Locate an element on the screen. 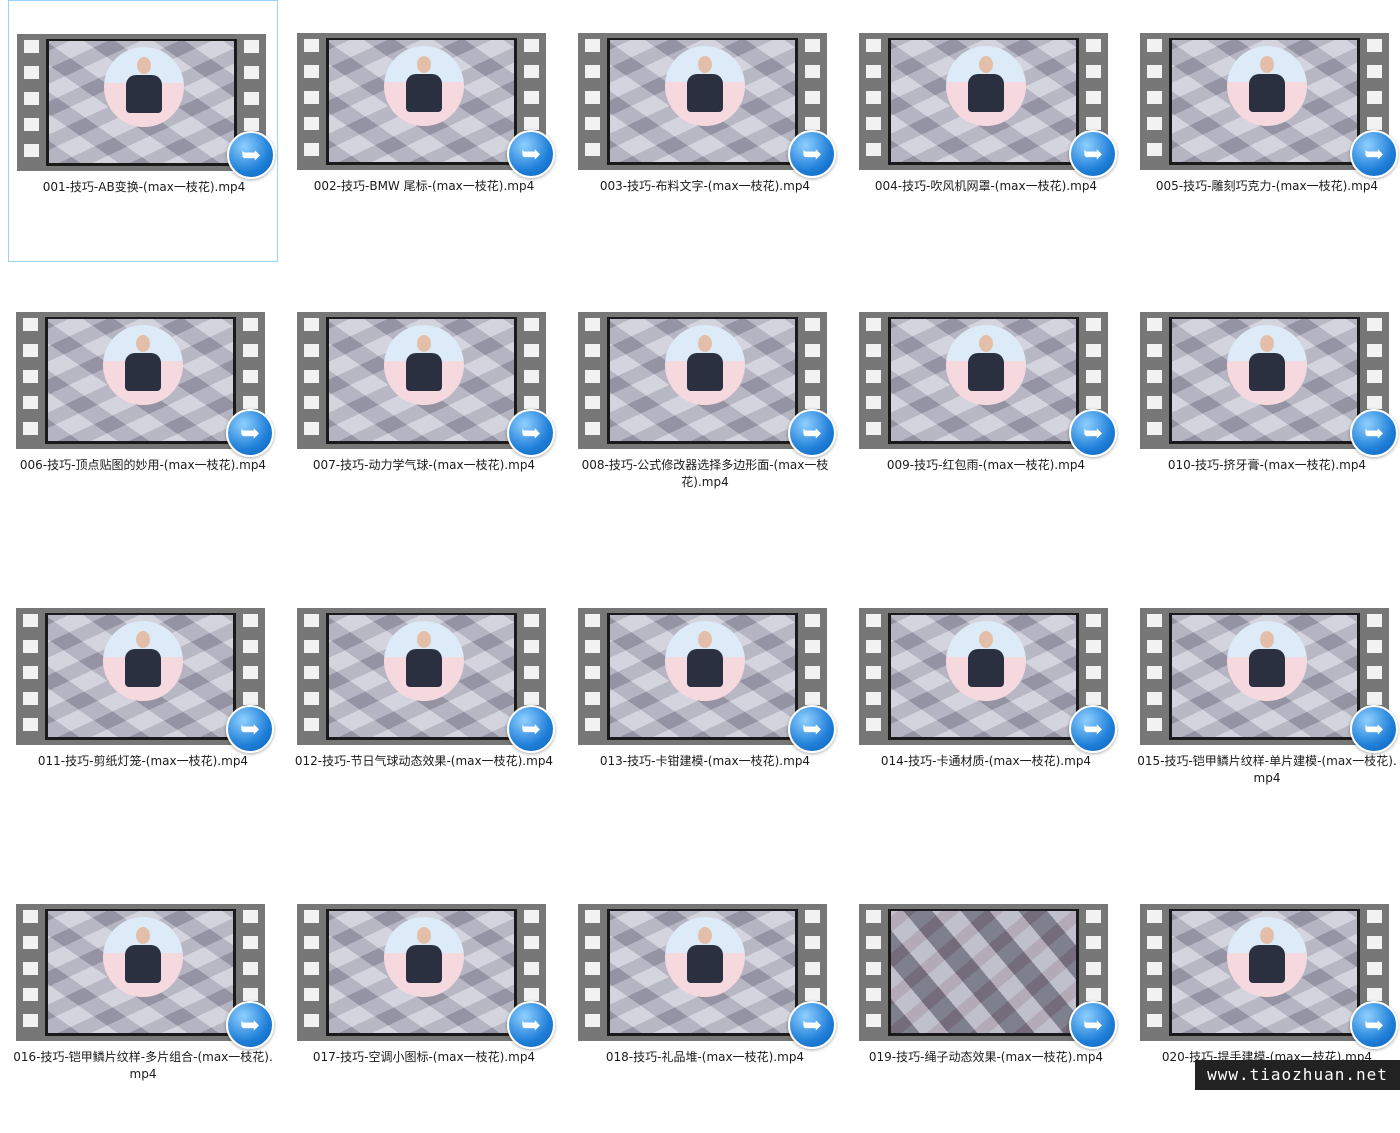 The height and width of the screenshot is (1133, 1400). file-name-label: 006-技巧-顶点贴图的妙用-(max一枝花).mp4 is located at coordinates (143, 465).